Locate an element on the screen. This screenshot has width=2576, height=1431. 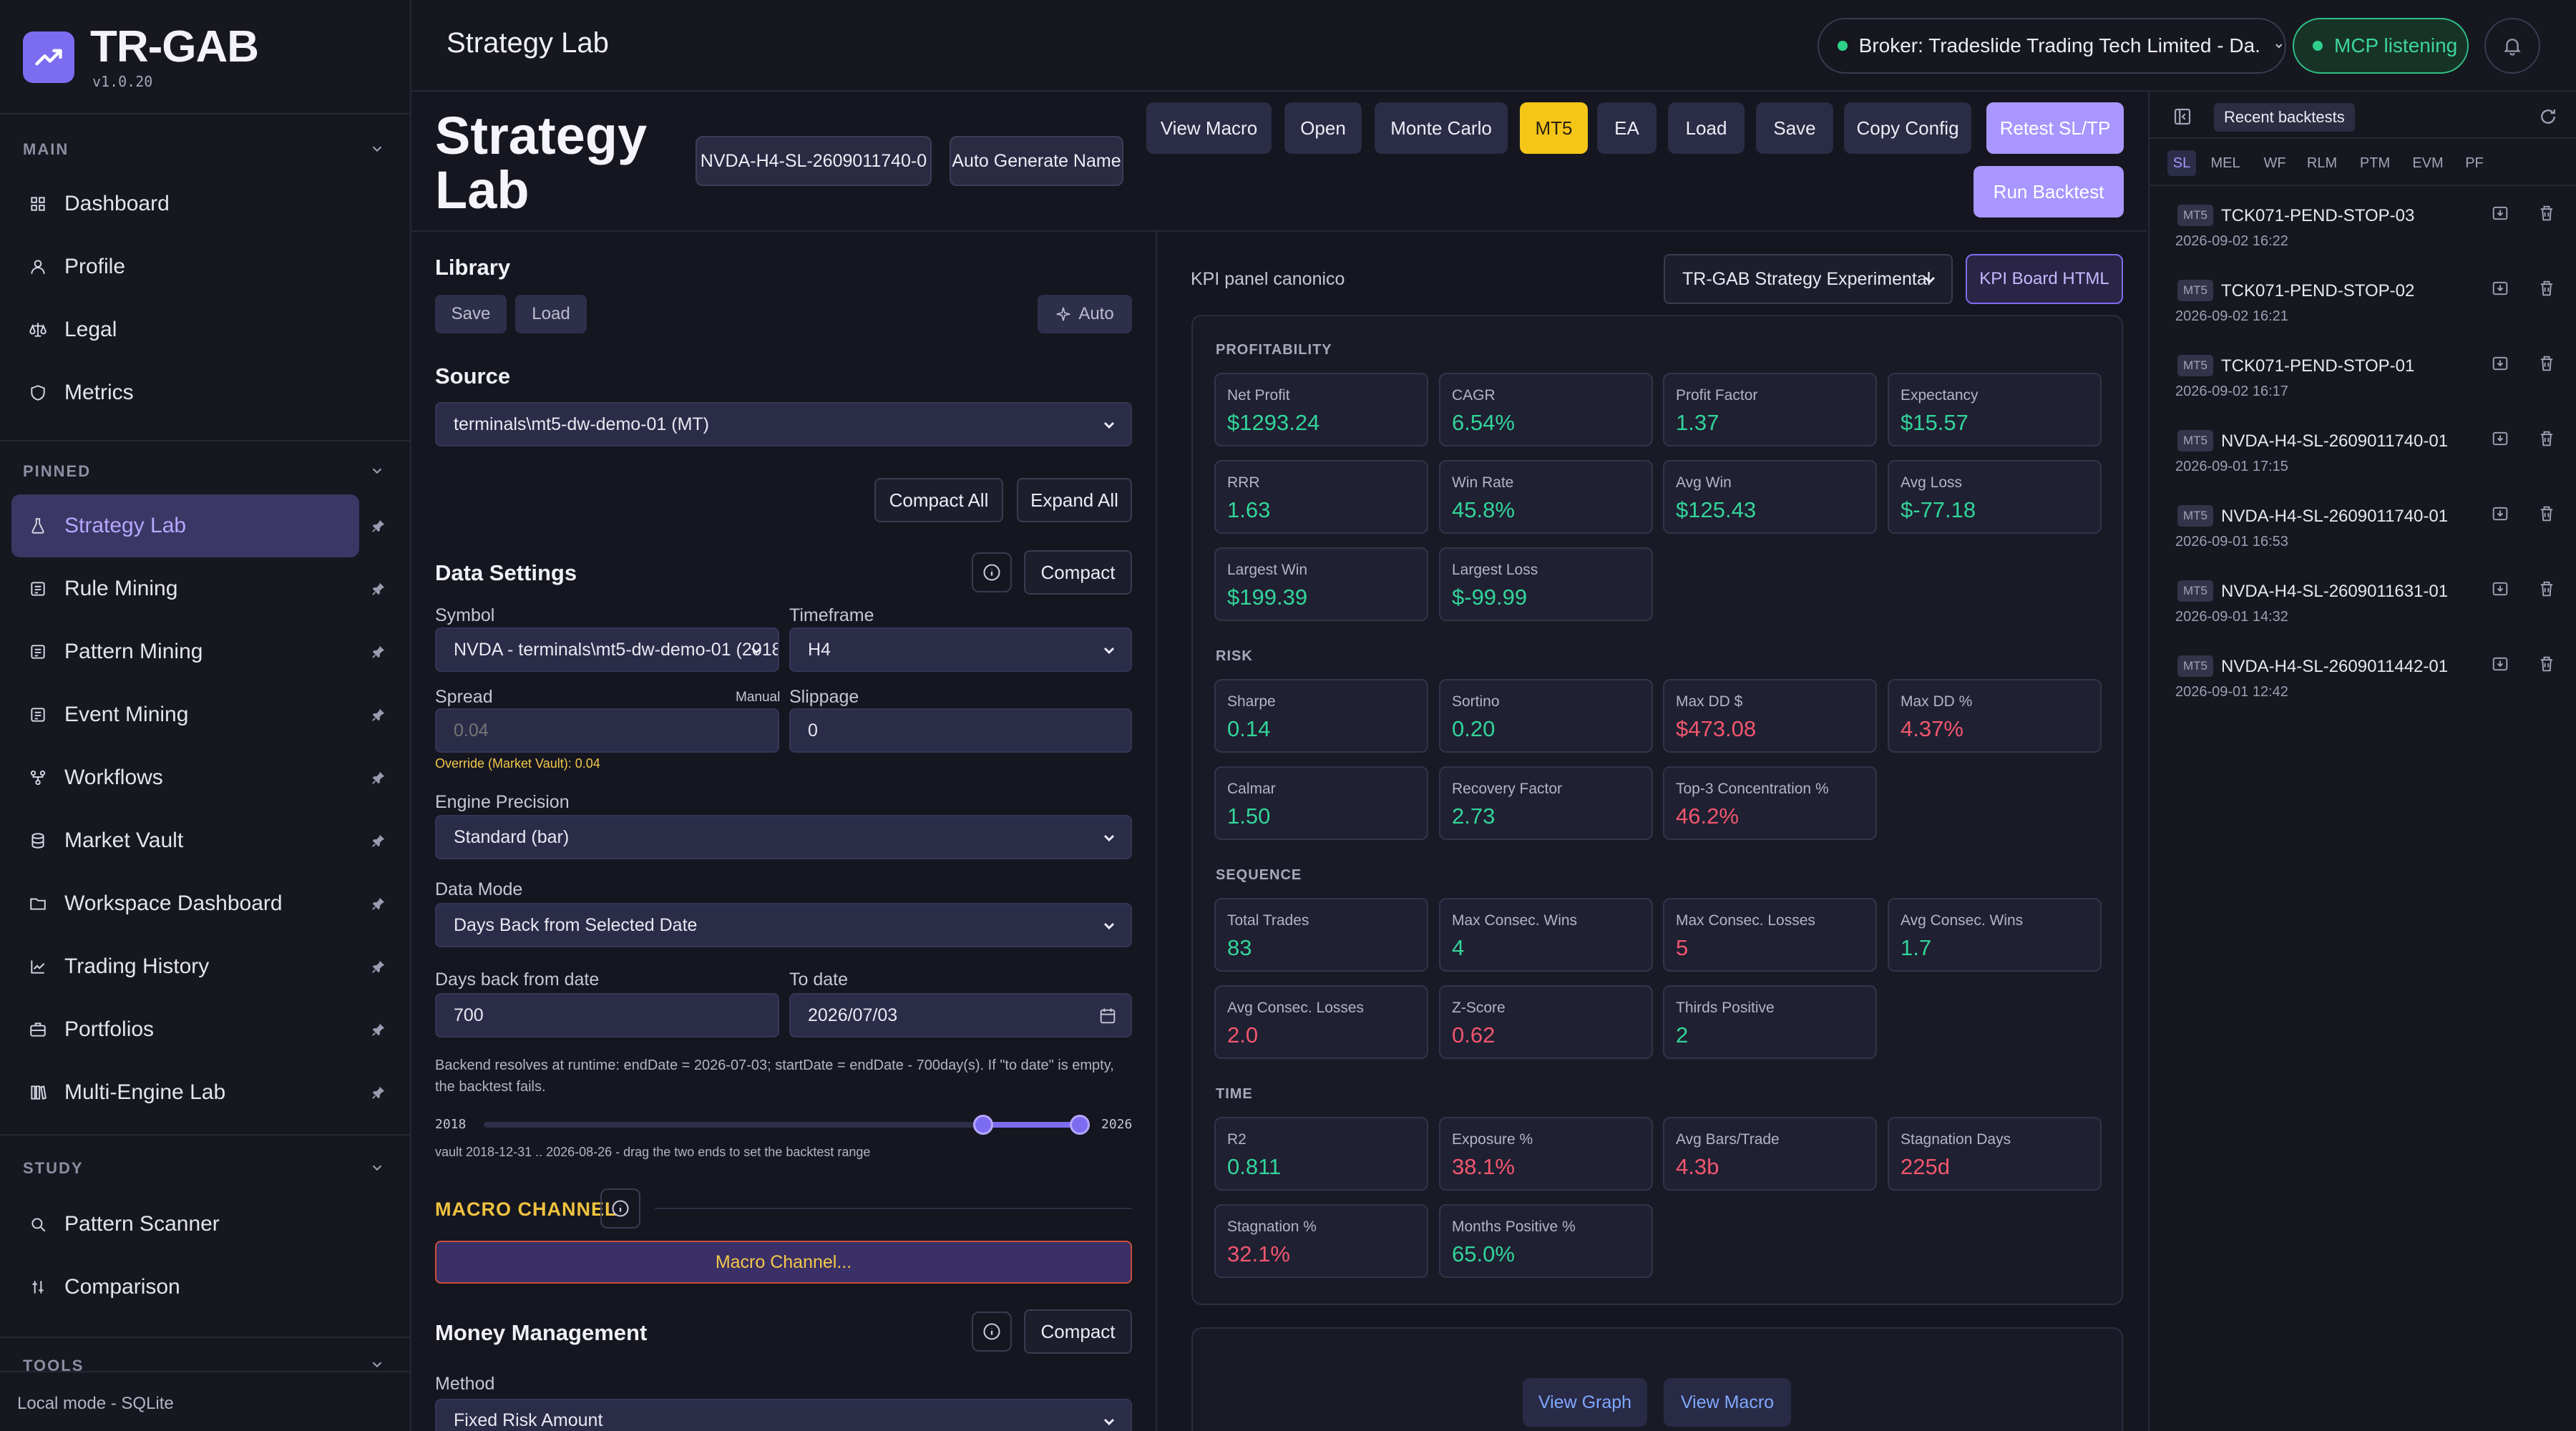
data-mode-select: Days Back from Selected Date is located at coordinates (783, 925).